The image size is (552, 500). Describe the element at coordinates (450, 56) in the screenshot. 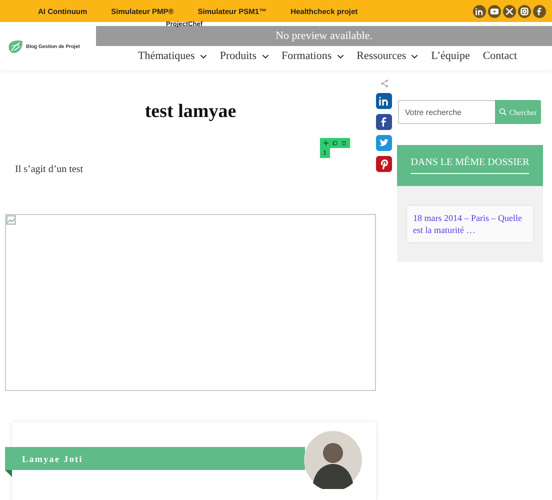

I see `nav-item: L’équipe` at that location.